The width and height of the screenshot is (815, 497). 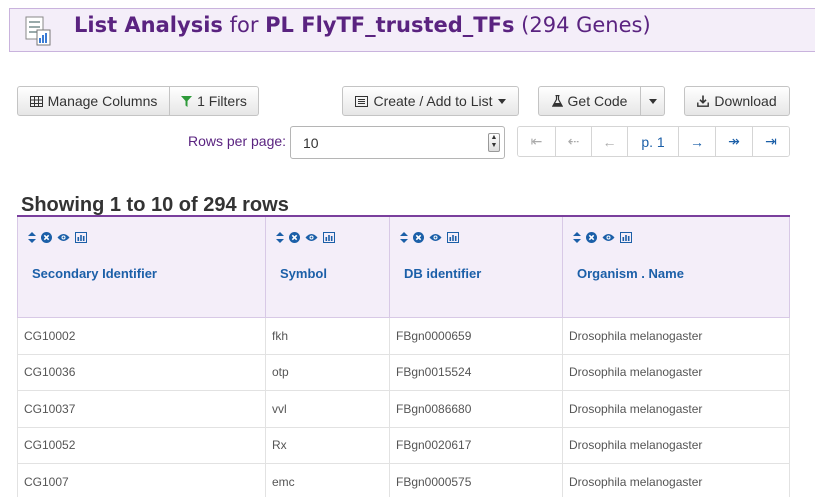 I want to click on filters-label: 1 Filters, so click(x=222, y=101).